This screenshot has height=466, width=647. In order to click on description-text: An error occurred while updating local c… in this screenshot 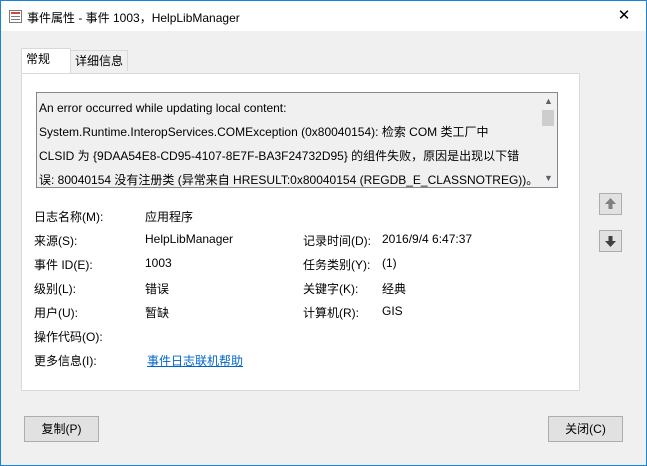, I will do `click(289, 144)`.